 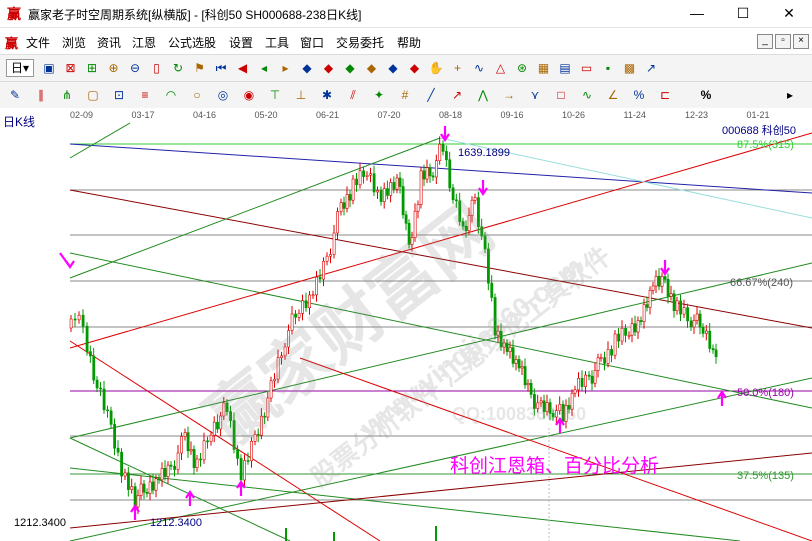 I want to click on percent-icon: %, so click(x=639, y=95).